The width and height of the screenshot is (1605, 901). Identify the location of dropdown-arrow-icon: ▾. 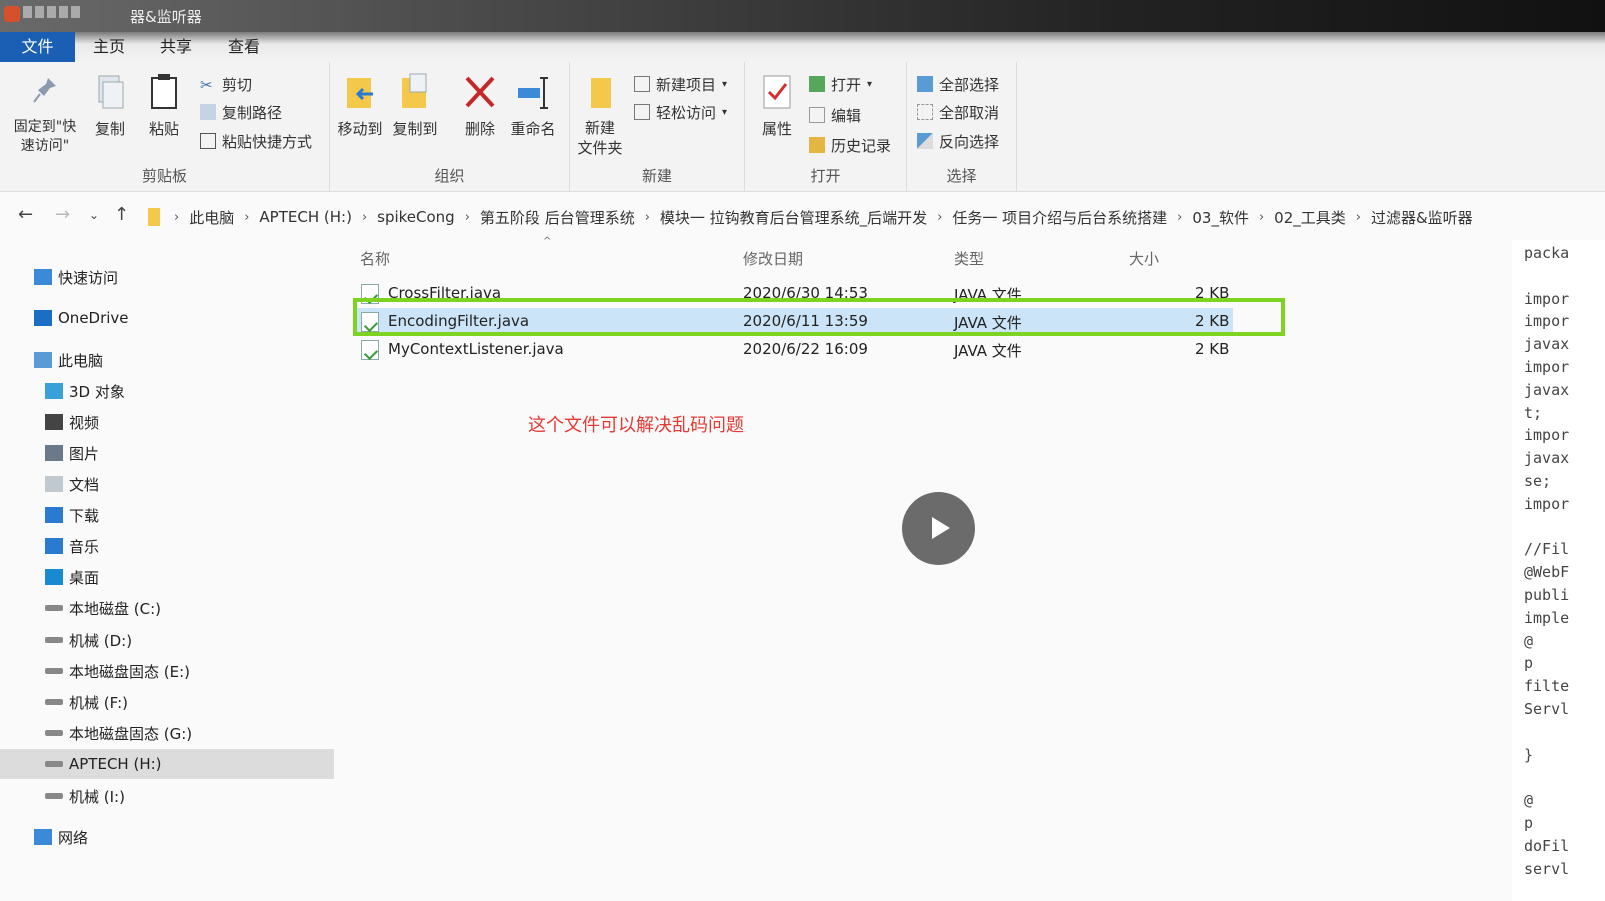
(725, 84).